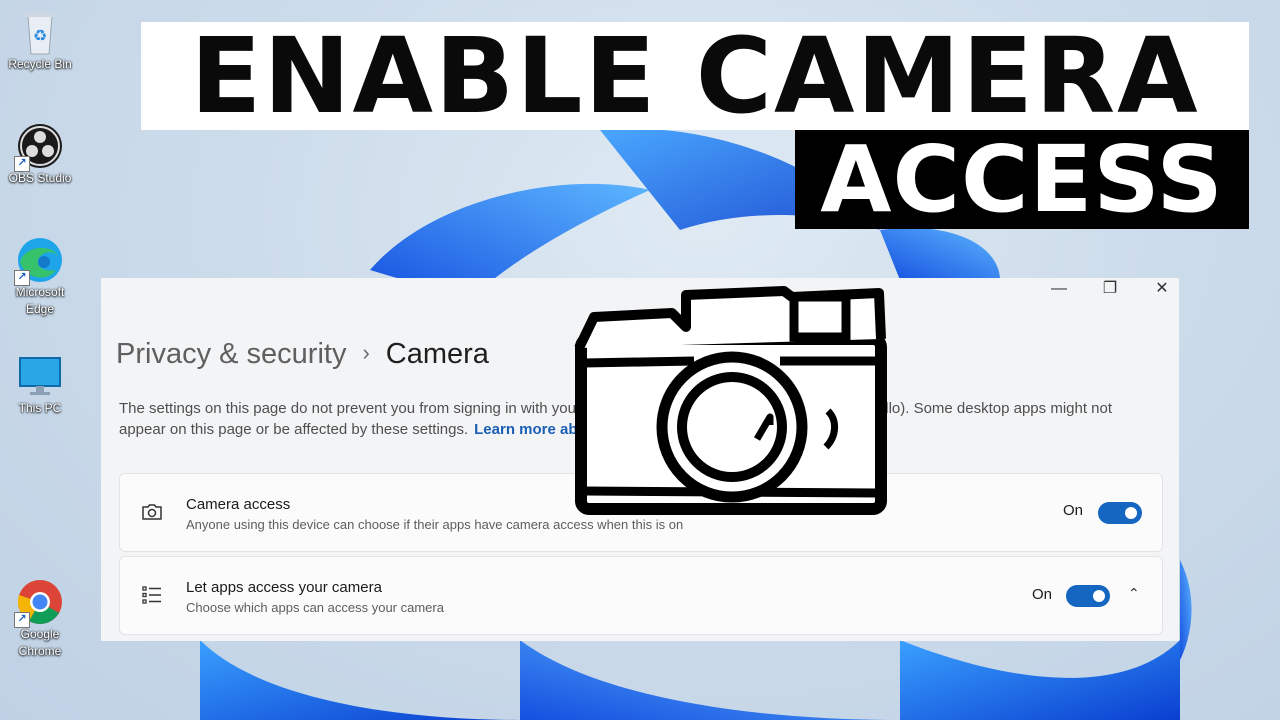 This screenshot has width=1280, height=720. Describe the element at coordinates (1022, 179) in the screenshot. I see `title-banner-line2: ACCESS` at that location.